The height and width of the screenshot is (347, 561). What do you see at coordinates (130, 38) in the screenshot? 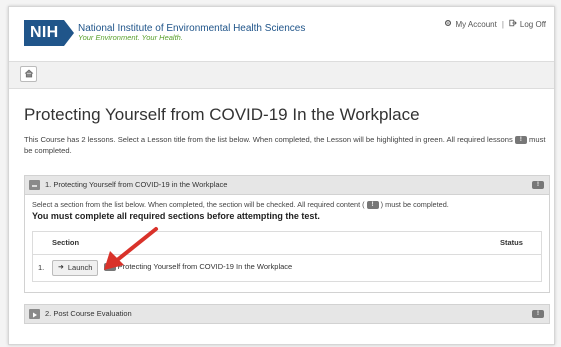
I see `org-tagline: Your Environment. Your Health.` at bounding box center [130, 38].